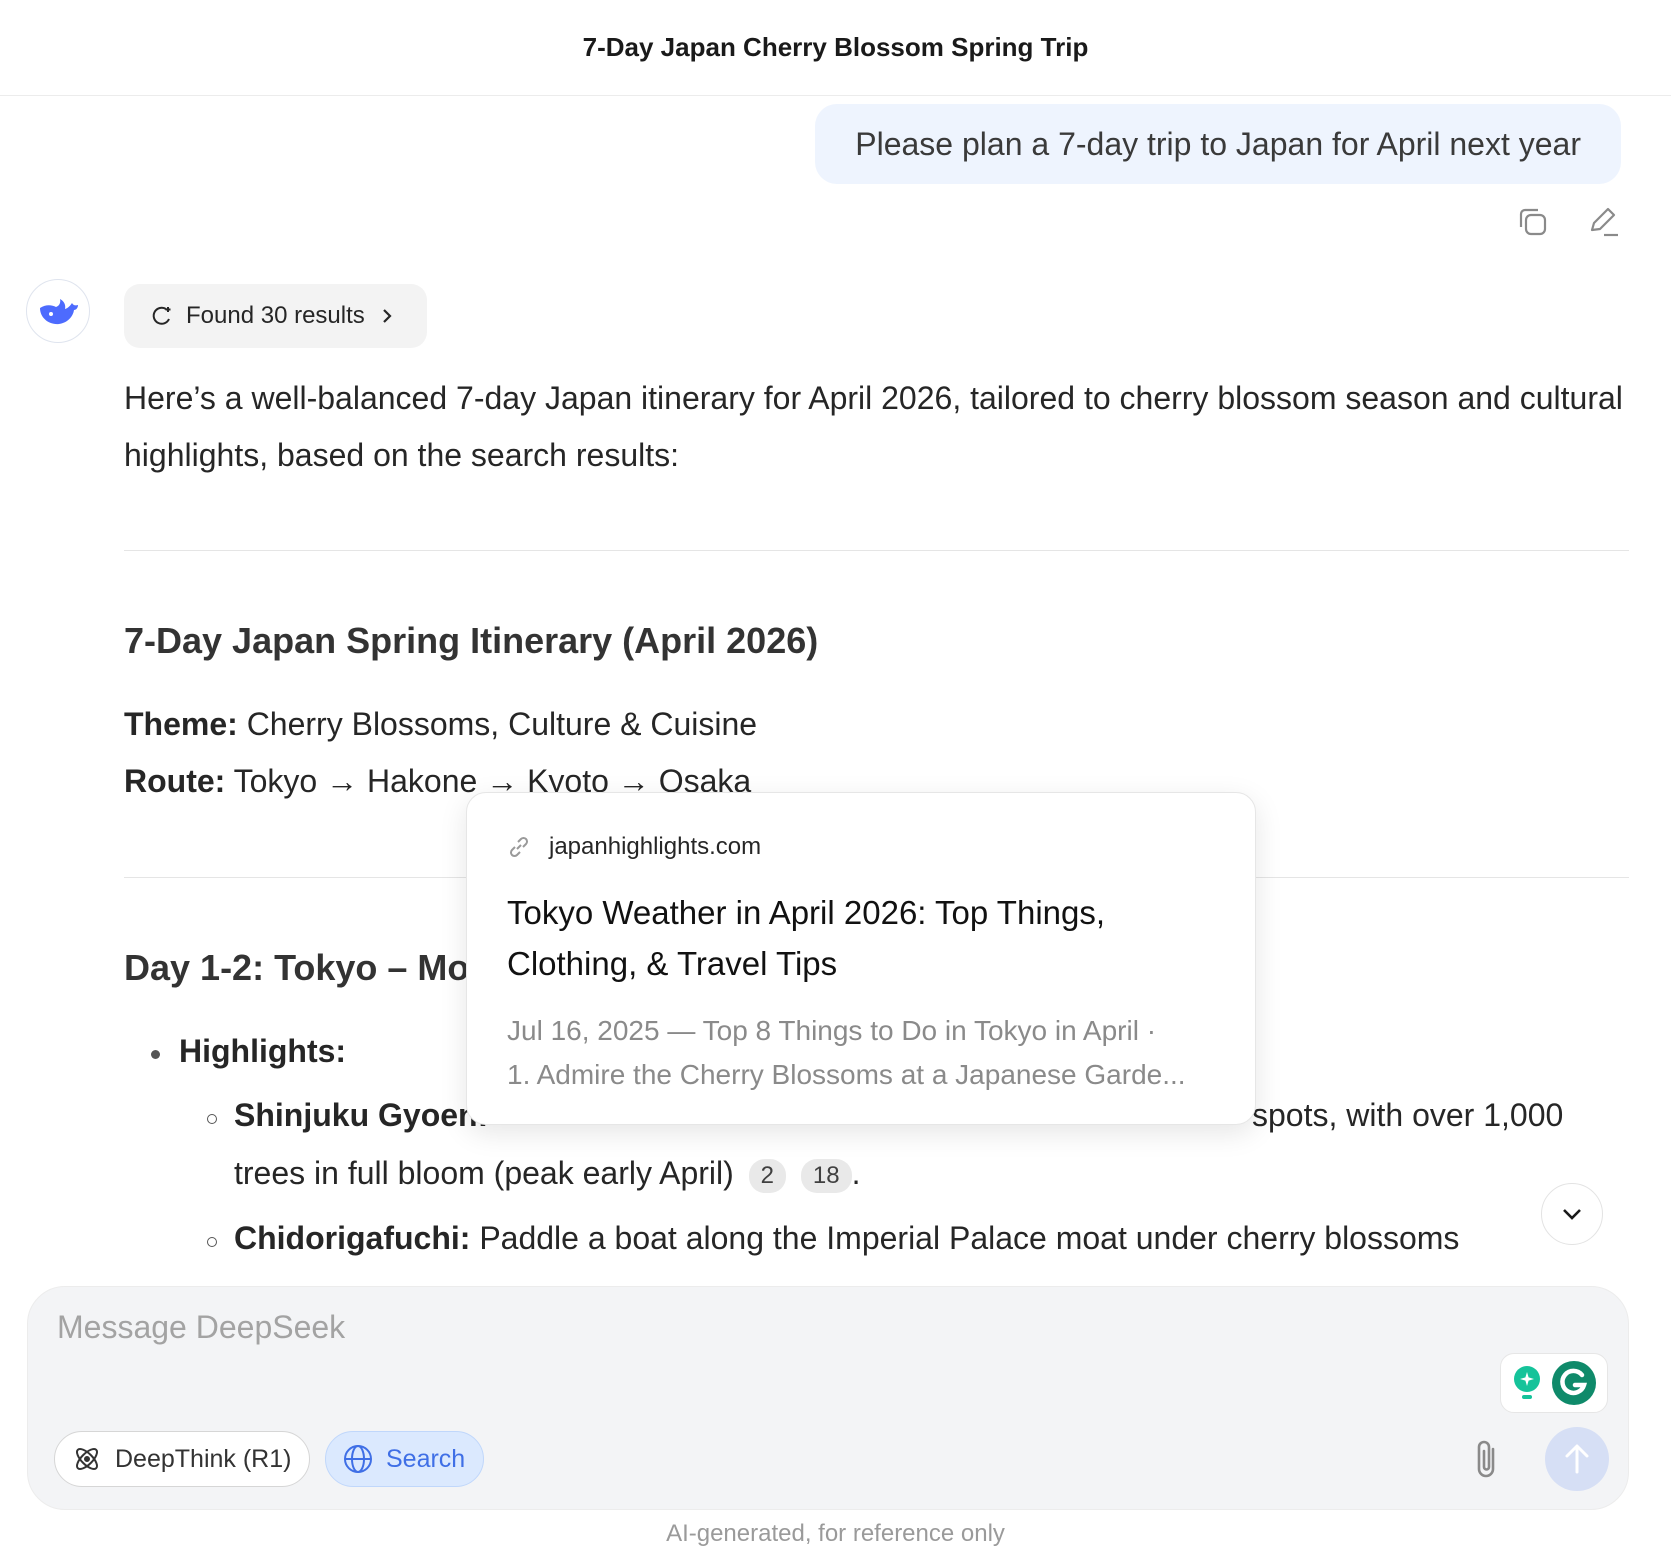  I want to click on arrow-up-icon, so click(1577, 1459).